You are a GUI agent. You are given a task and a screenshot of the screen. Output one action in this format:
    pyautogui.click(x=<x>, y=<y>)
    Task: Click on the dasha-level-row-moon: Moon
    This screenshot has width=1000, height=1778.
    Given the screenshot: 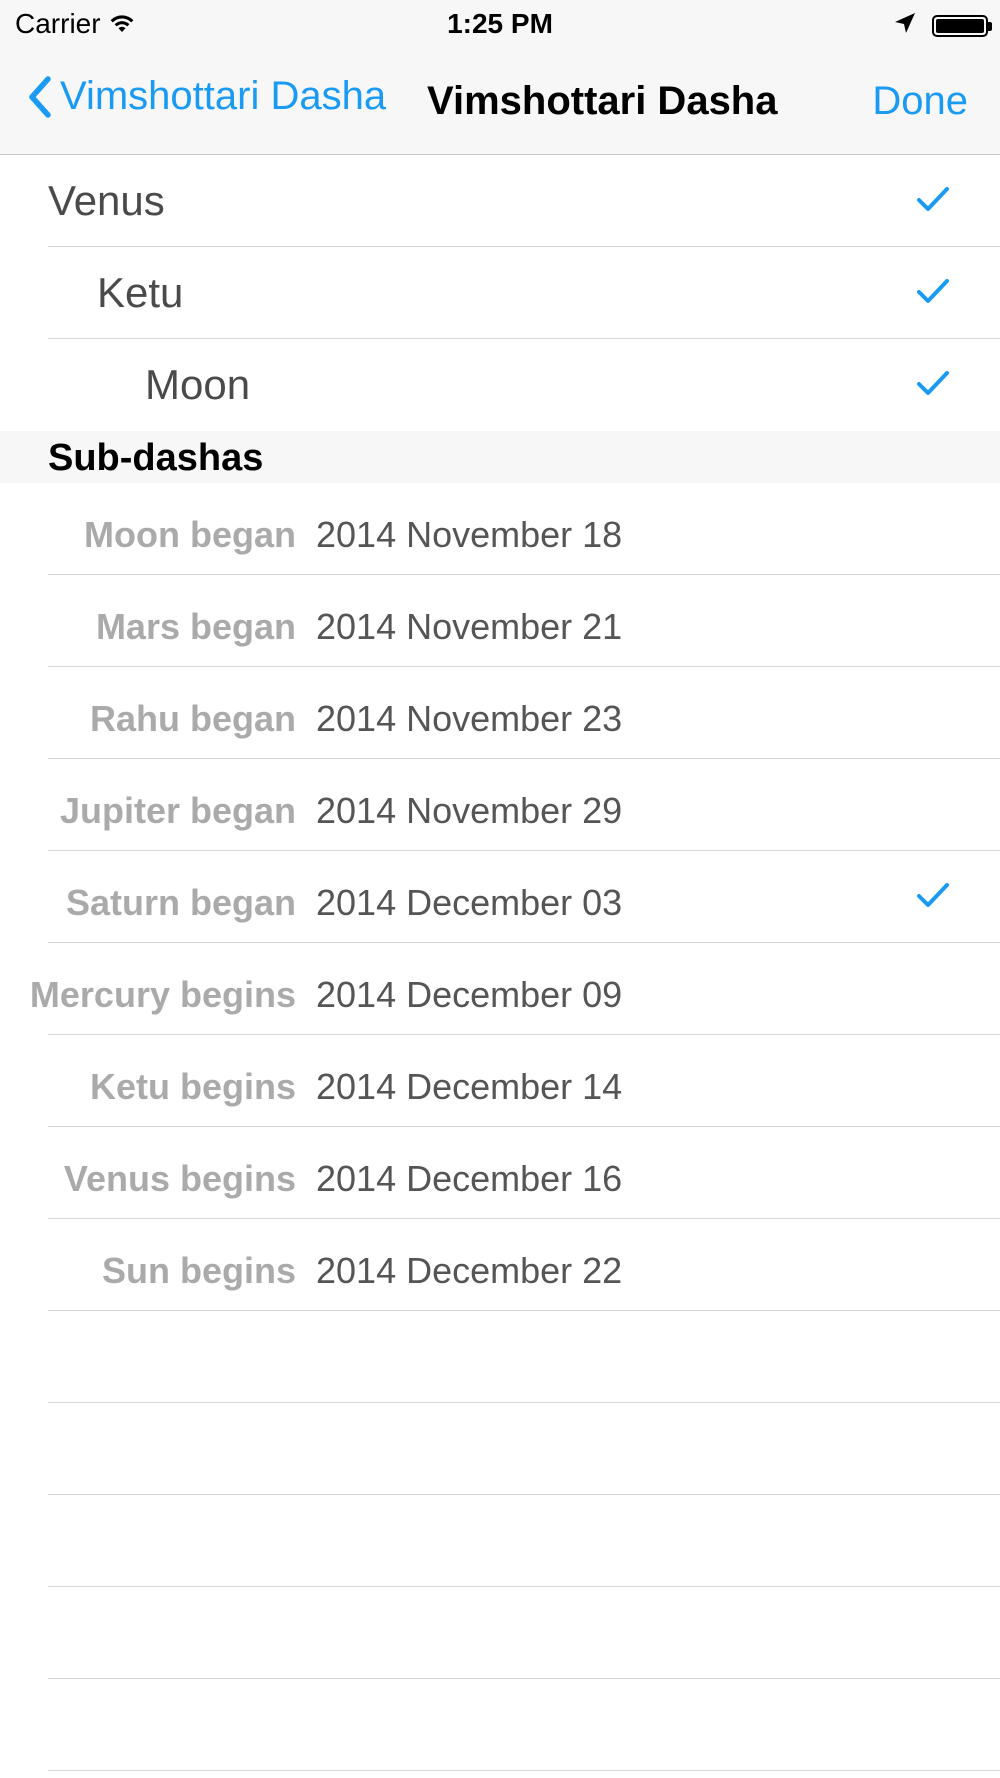 What is the action you would take?
    pyautogui.click(x=500, y=385)
    